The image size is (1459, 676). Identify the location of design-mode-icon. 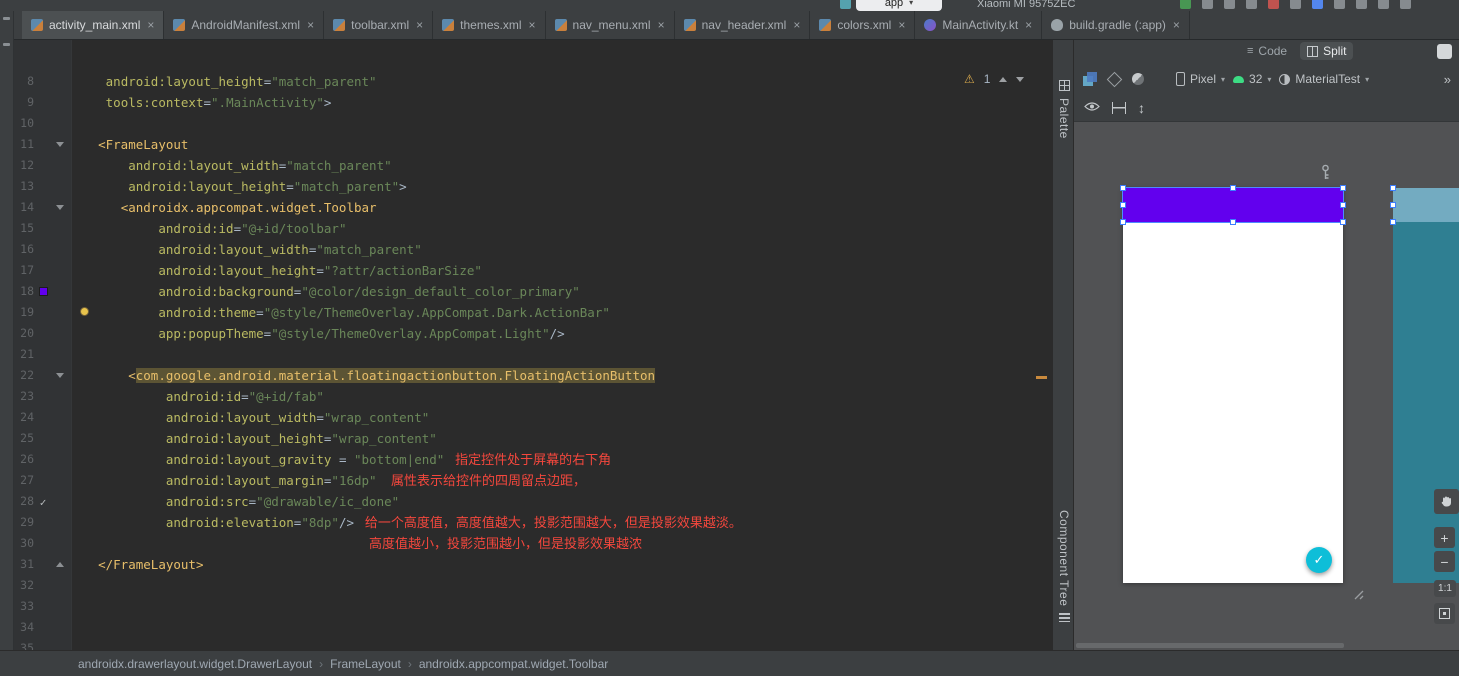
(1444, 51).